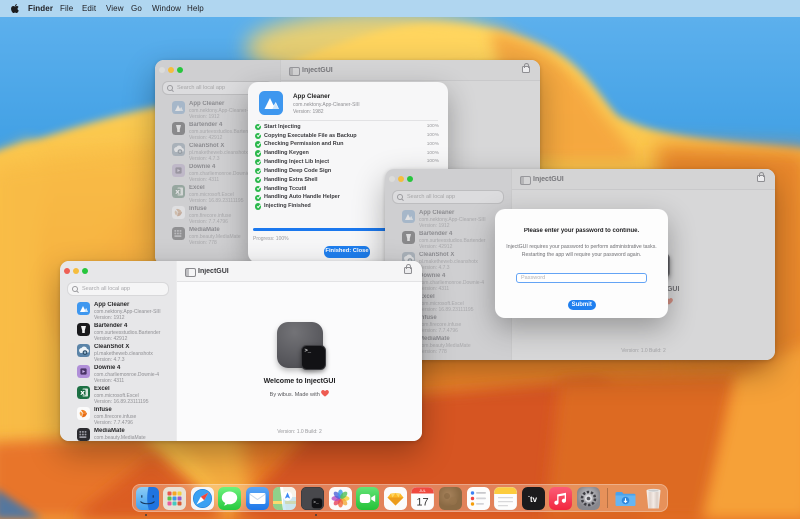 This screenshot has width=800, height=519. What do you see at coordinates (423, 502) in the screenshot?
I see `svg-text: 17` at bounding box center [423, 502].